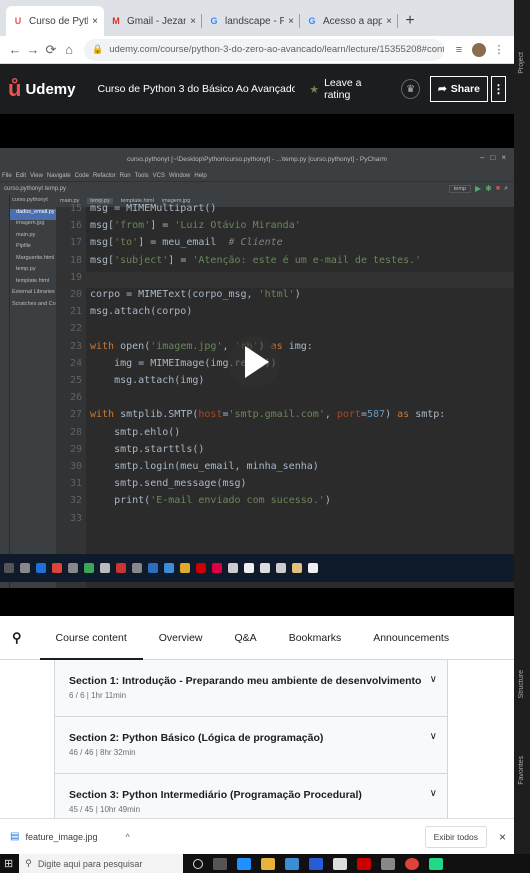  What do you see at coordinates (51, 50) in the screenshot?
I see `reload-icon: ⟳` at bounding box center [51, 50].